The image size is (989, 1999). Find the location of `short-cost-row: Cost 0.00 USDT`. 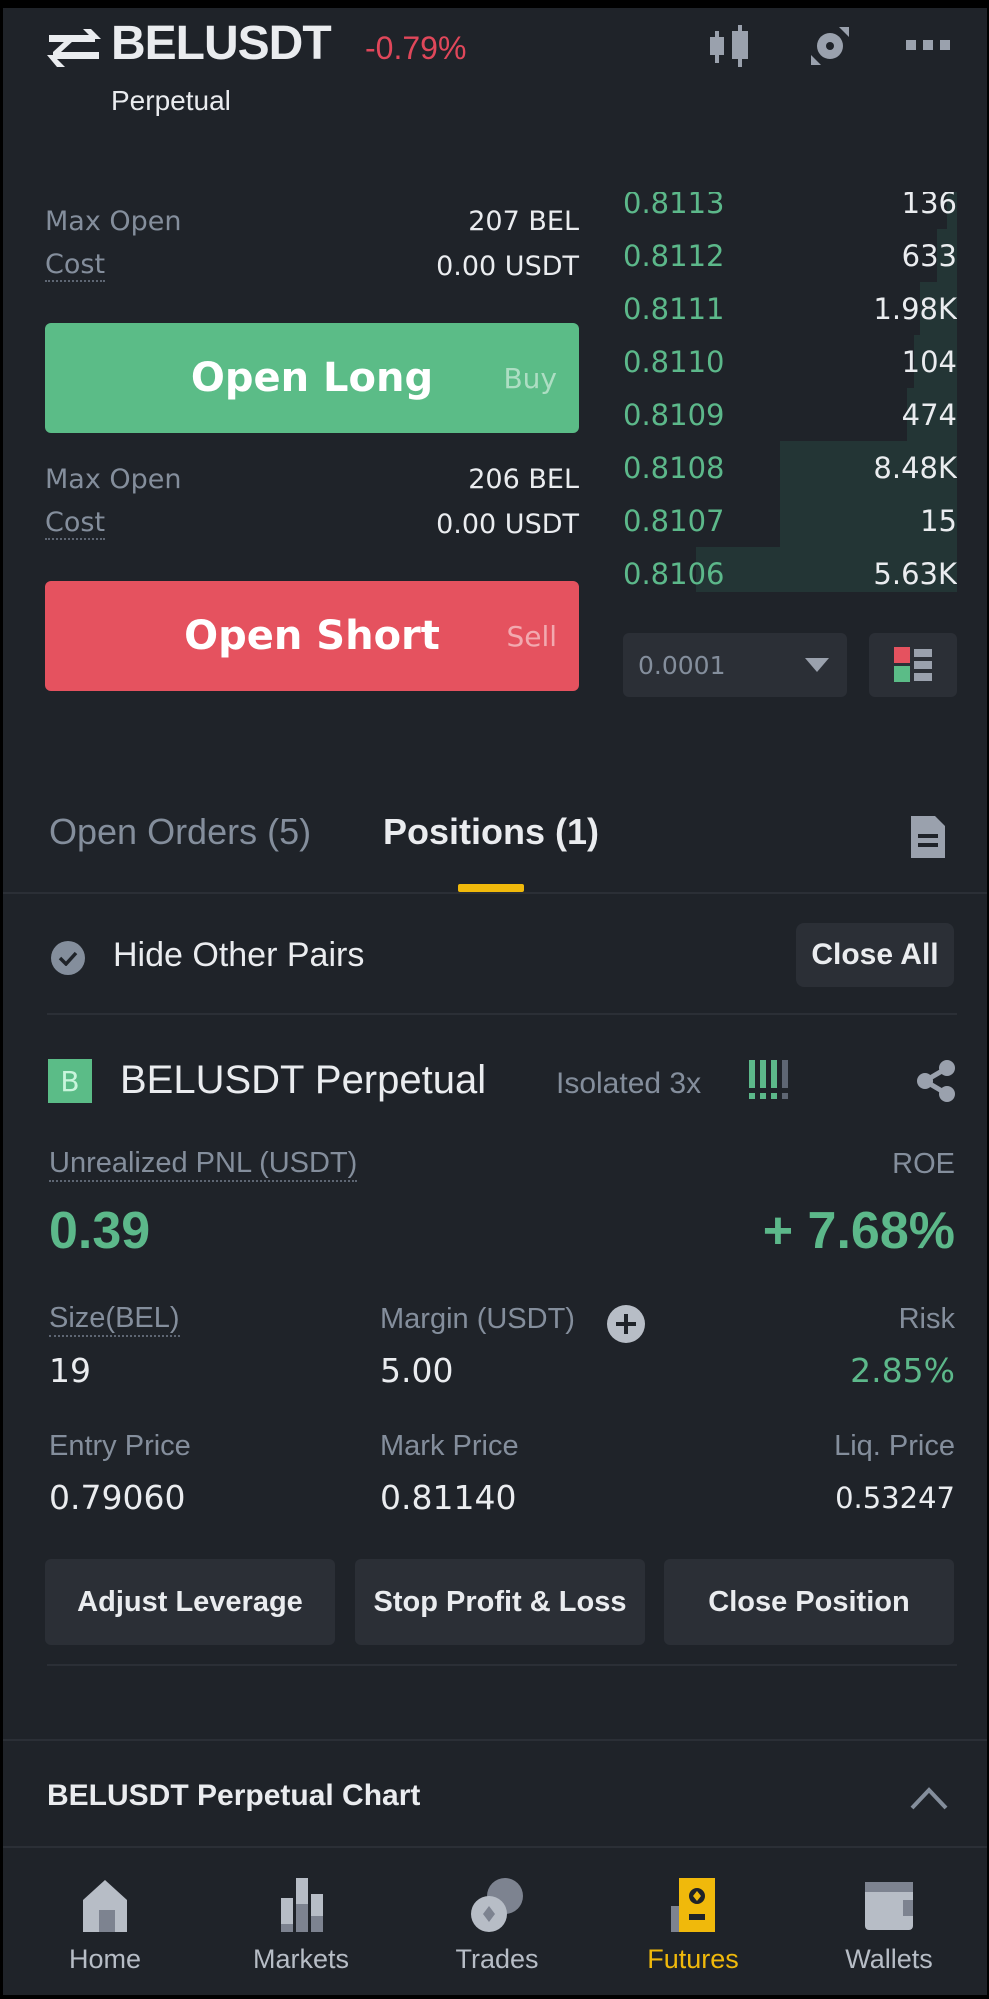

short-cost-row: Cost 0.00 USDT is located at coordinates (312, 524).